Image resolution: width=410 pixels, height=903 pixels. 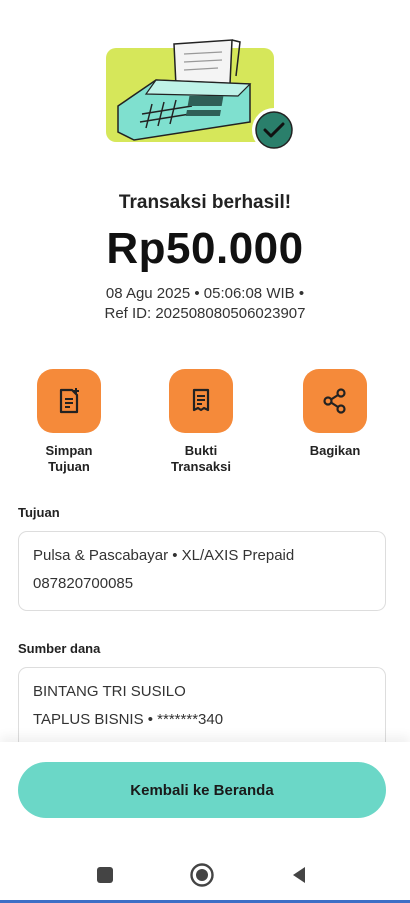 I want to click on receipt-action: Bukti Transaksi, so click(x=201, y=422).